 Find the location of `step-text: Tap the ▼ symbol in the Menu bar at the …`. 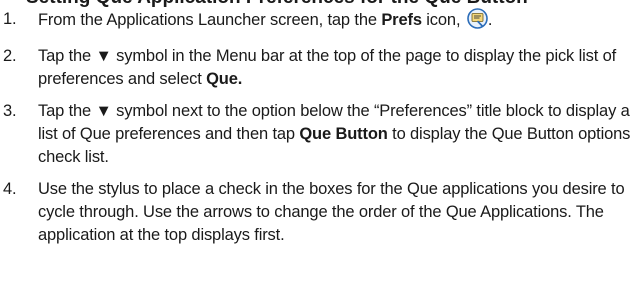

step-text: Tap the ▼ symbol in the Menu bar at the … is located at coordinates (327, 67).